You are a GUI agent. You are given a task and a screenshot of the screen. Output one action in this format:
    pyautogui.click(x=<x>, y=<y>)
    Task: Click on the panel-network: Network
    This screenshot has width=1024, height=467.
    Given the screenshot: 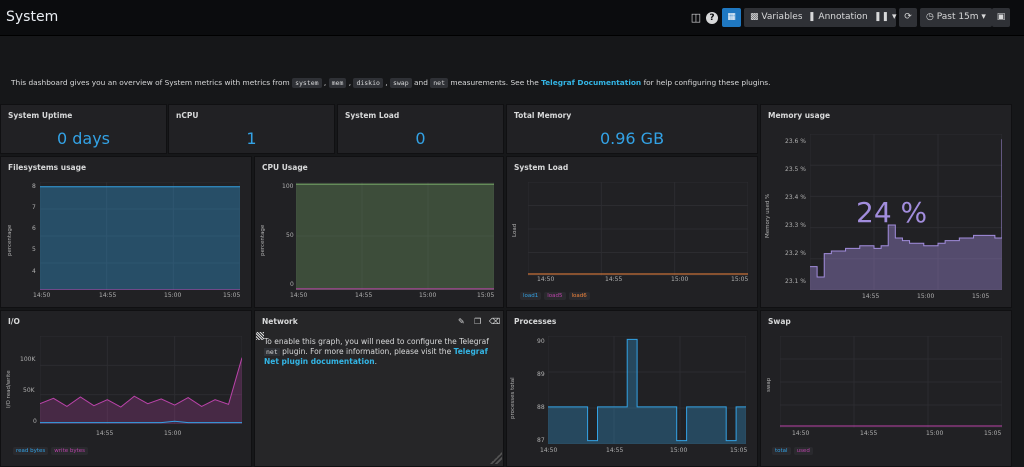 What is the action you would take?
    pyautogui.click(x=379, y=388)
    